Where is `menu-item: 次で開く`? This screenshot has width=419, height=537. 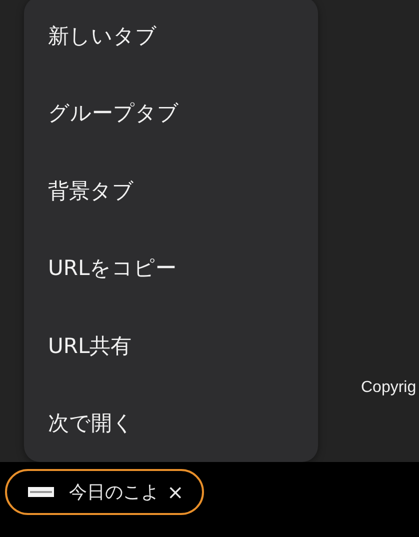 menu-item: 次で開く is located at coordinates (171, 423).